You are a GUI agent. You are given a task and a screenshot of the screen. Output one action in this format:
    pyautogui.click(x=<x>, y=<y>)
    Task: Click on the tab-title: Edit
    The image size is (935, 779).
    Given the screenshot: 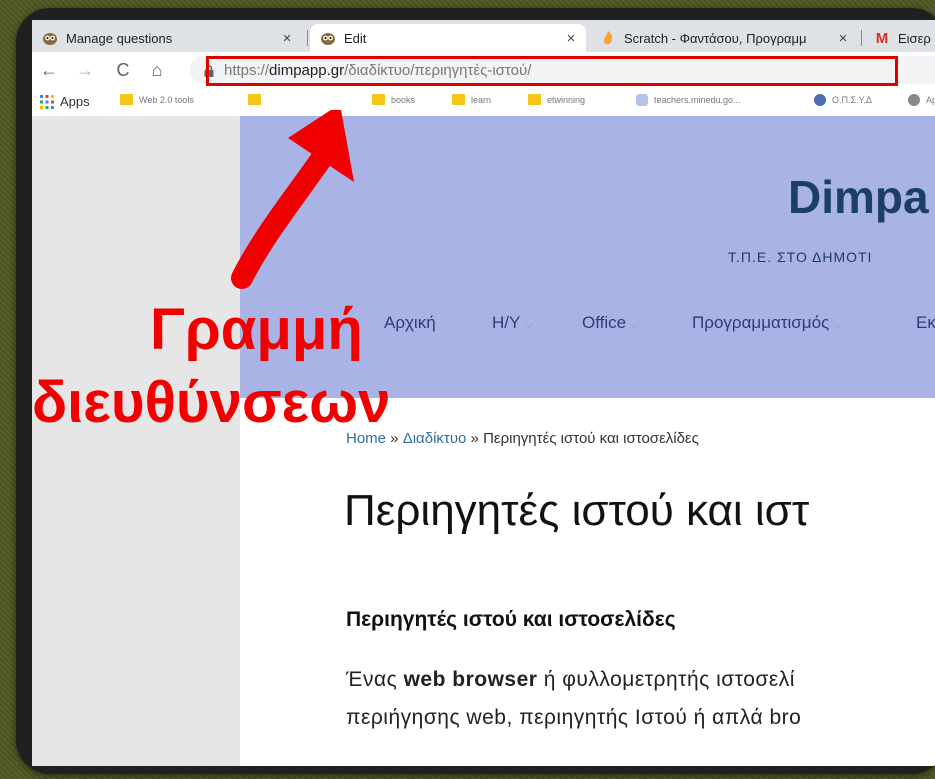 What is the action you would take?
    pyautogui.click(x=355, y=38)
    